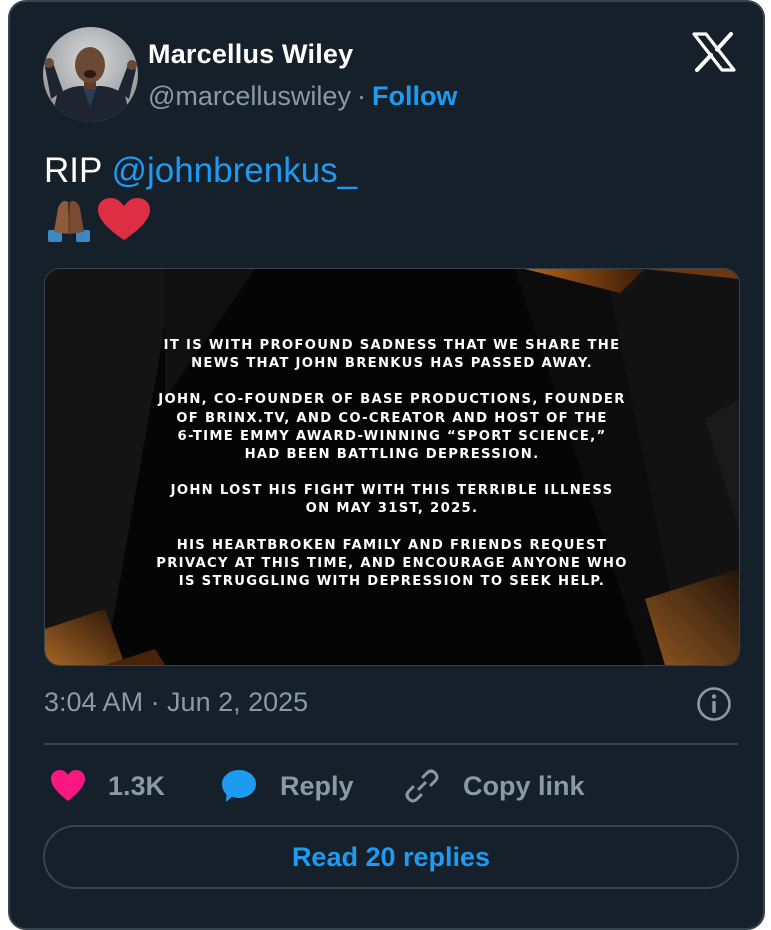 The image size is (771, 930). What do you see at coordinates (239, 786) in the screenshot?
I see `reply-bubble-icon` at bounding box center [239, 786].